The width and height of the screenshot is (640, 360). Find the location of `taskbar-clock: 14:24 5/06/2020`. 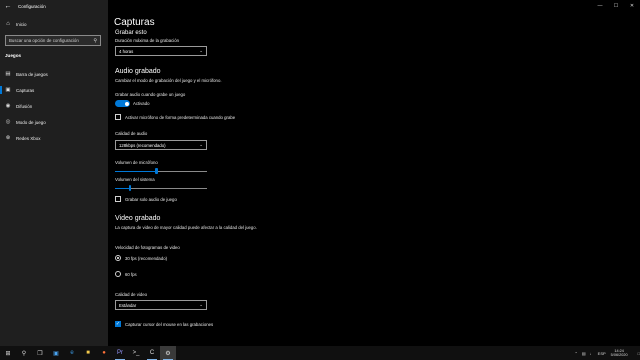

taskbar-clock: 14:24 5/06/2020 is located at coordinates (619, 353).